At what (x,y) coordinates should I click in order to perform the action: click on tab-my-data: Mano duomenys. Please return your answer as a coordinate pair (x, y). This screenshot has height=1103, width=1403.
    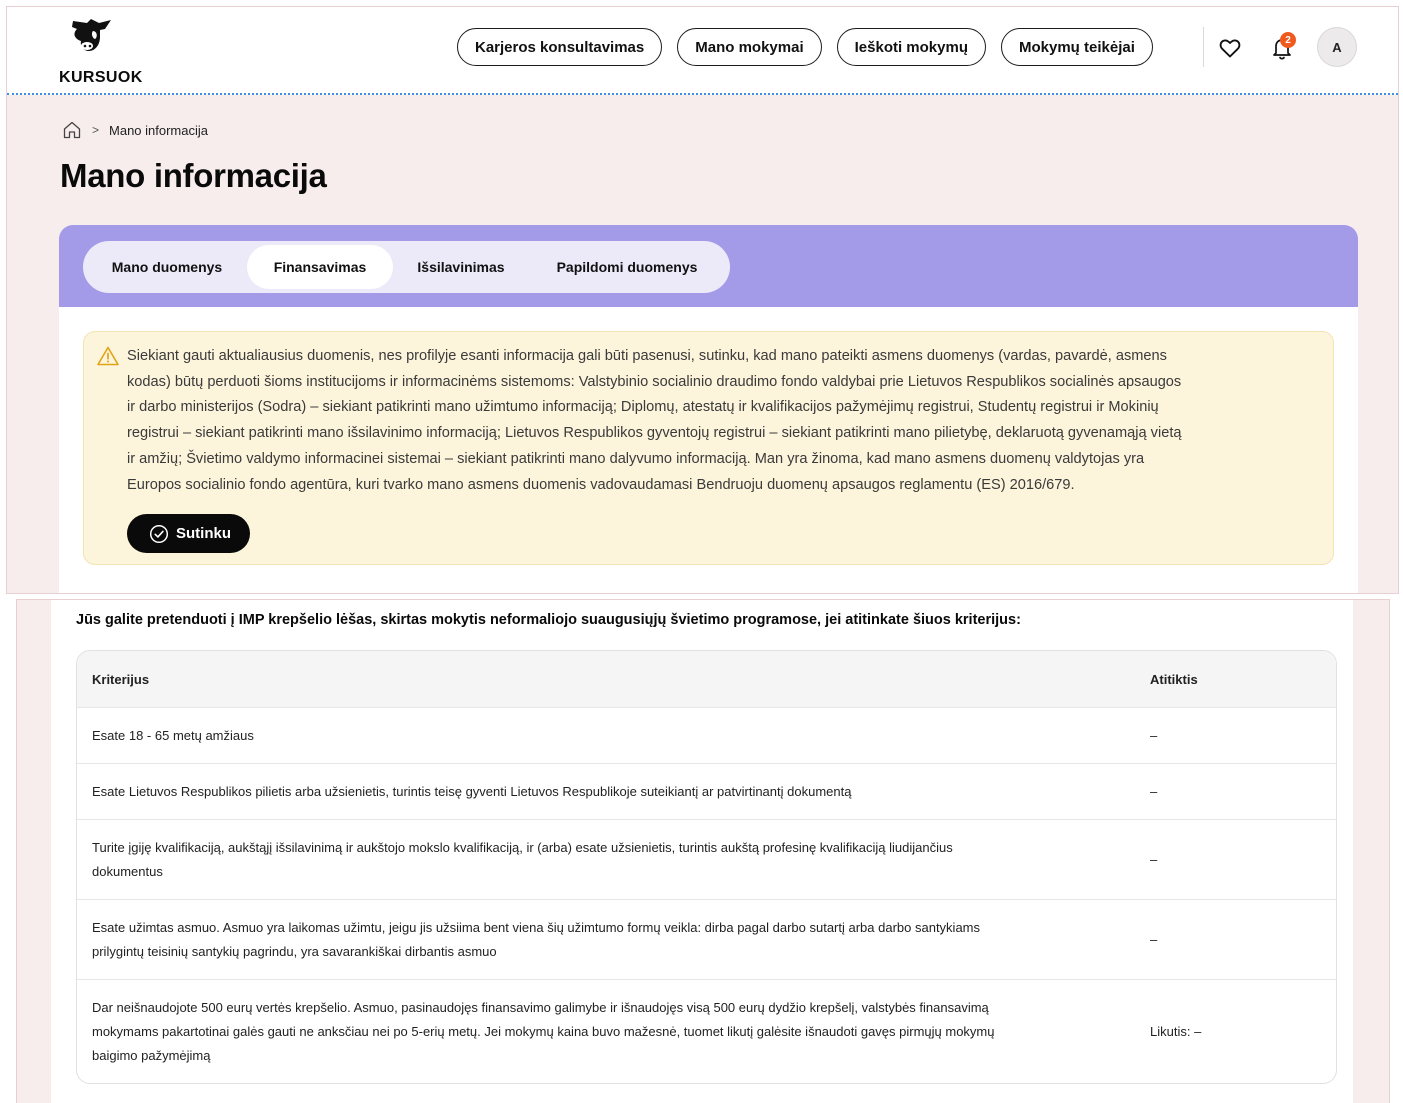
    Looking at the image, I should click on (167, 267).